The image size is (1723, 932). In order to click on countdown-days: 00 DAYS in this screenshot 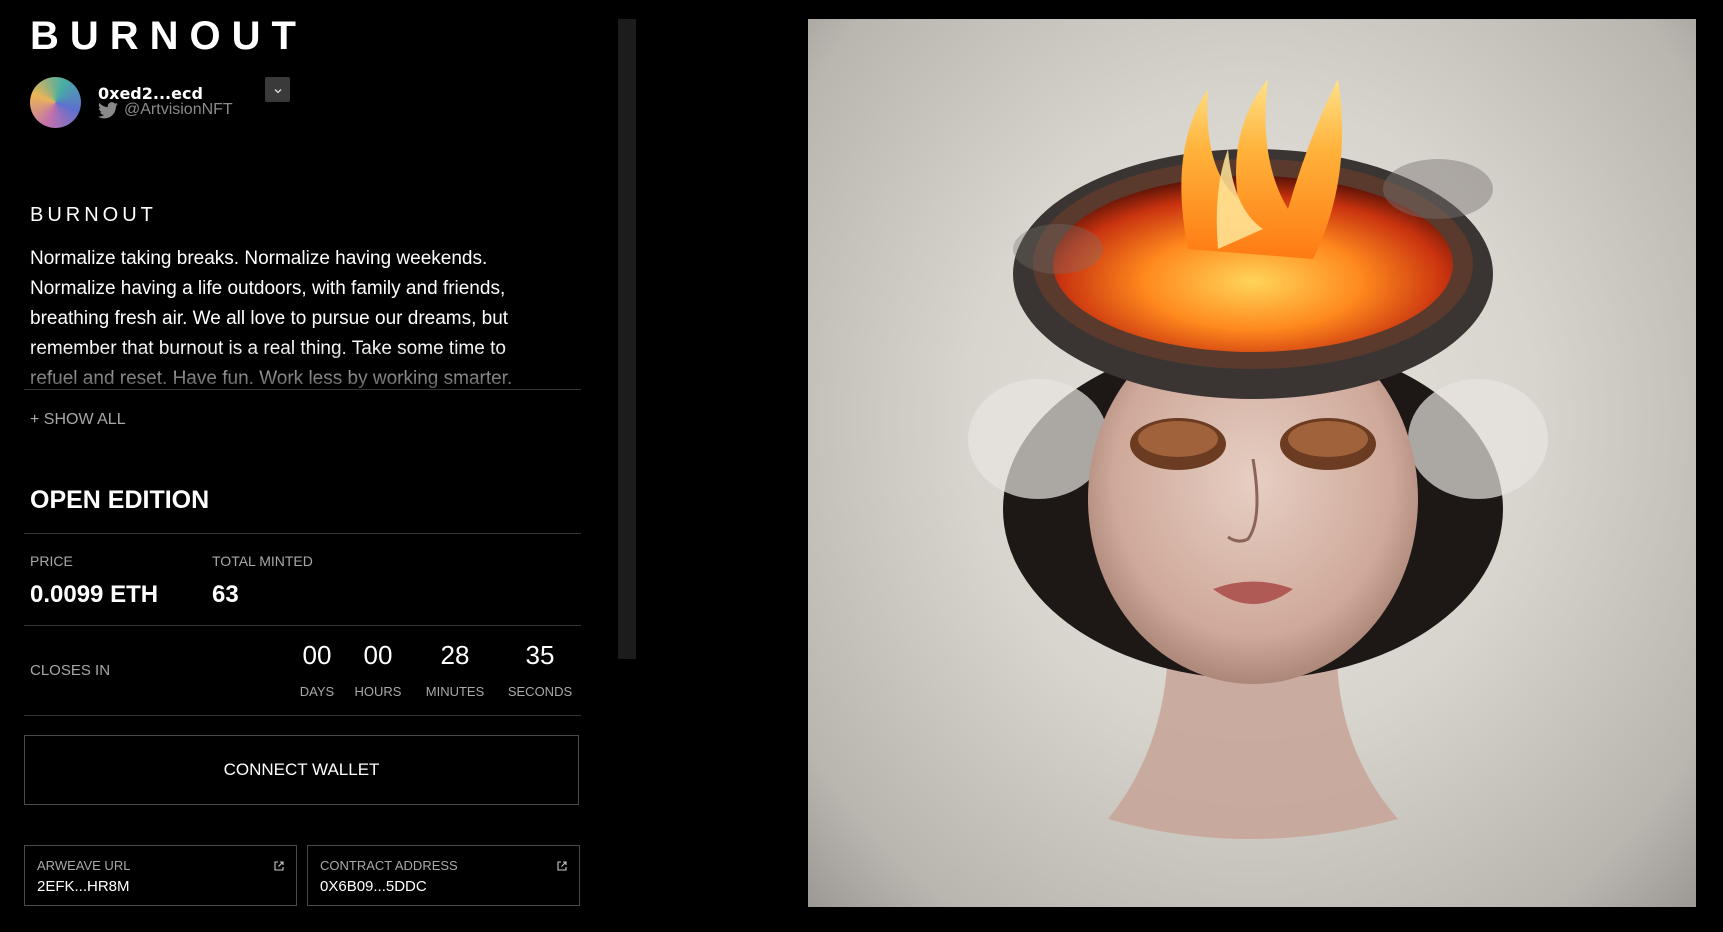, I will do `click(317, 669)`.